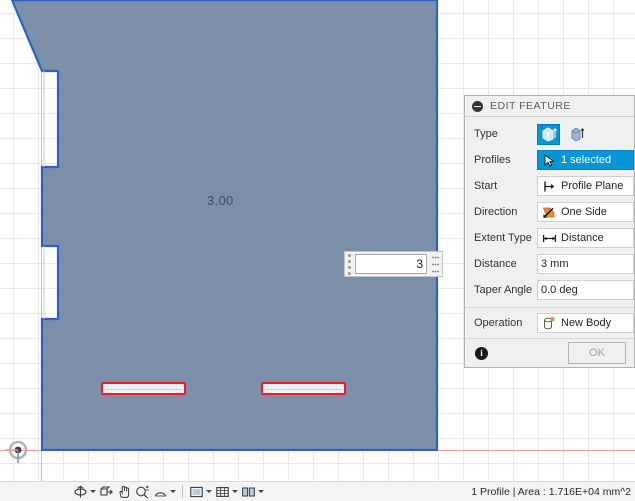 The width and height of the screenshot is (635, 501). I want to click on viewports-caret-icon, so click(261, 491).